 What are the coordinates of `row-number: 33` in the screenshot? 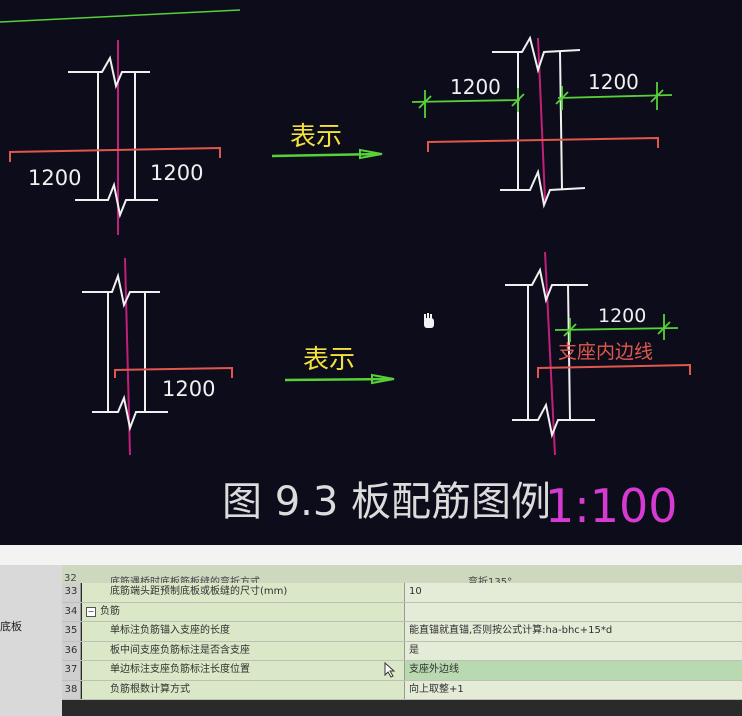 It's located at (71, 592).